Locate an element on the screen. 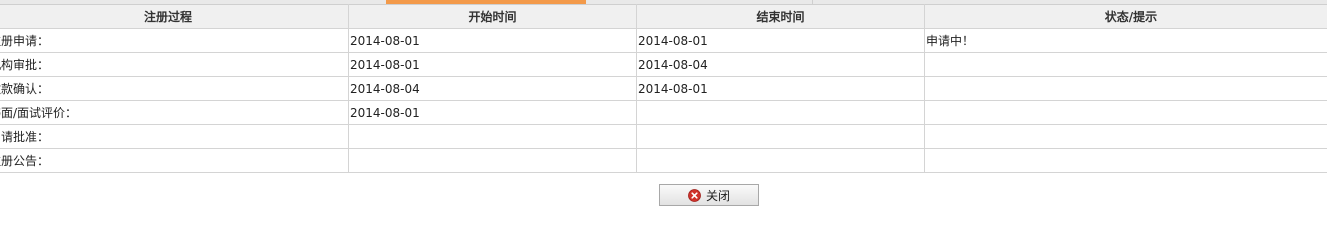  header-step: 注册过程 is located at coordinates (174, 16).